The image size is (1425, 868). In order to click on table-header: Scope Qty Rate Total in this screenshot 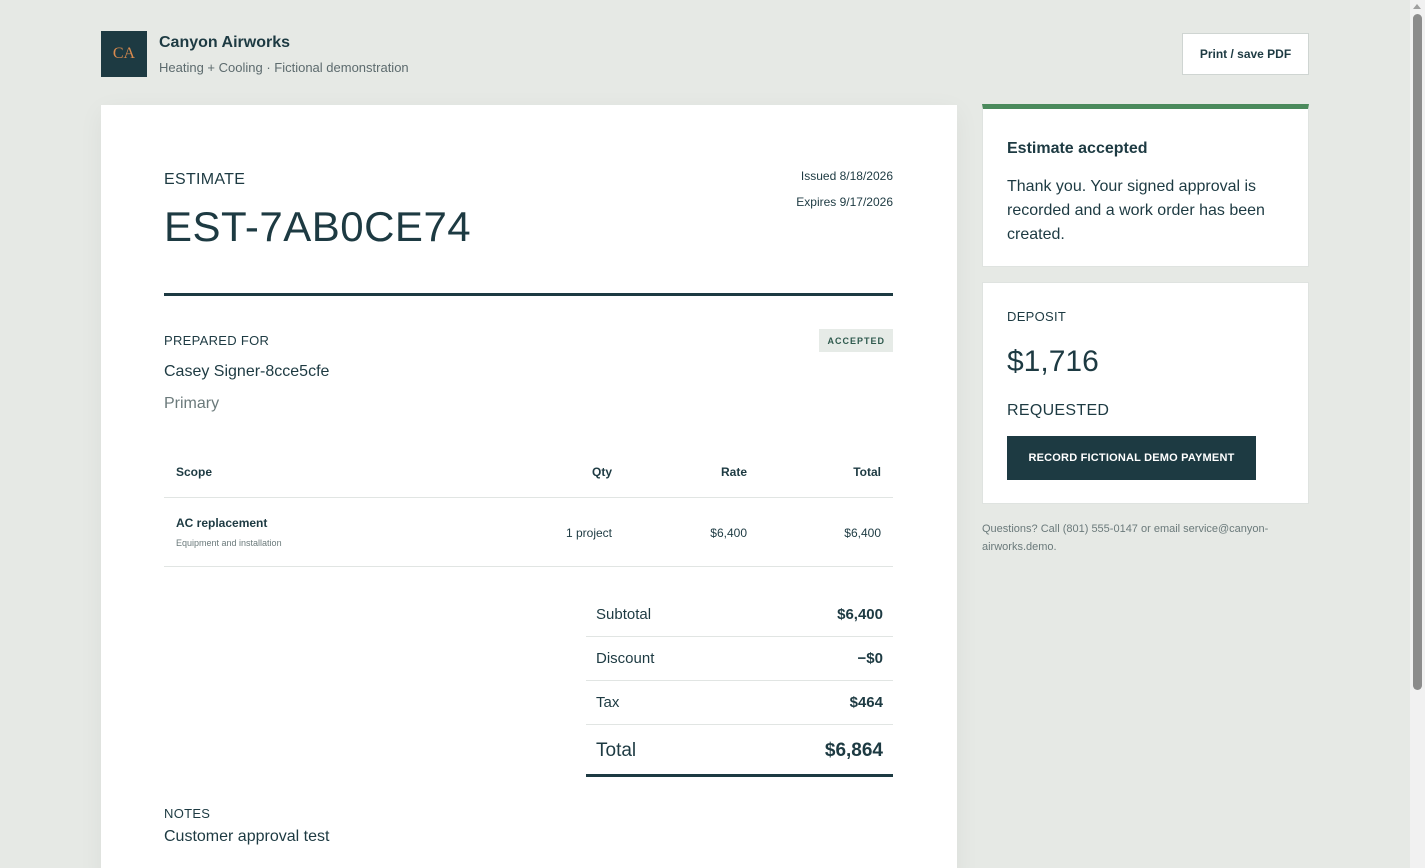, I will do `click(528, 474)`.